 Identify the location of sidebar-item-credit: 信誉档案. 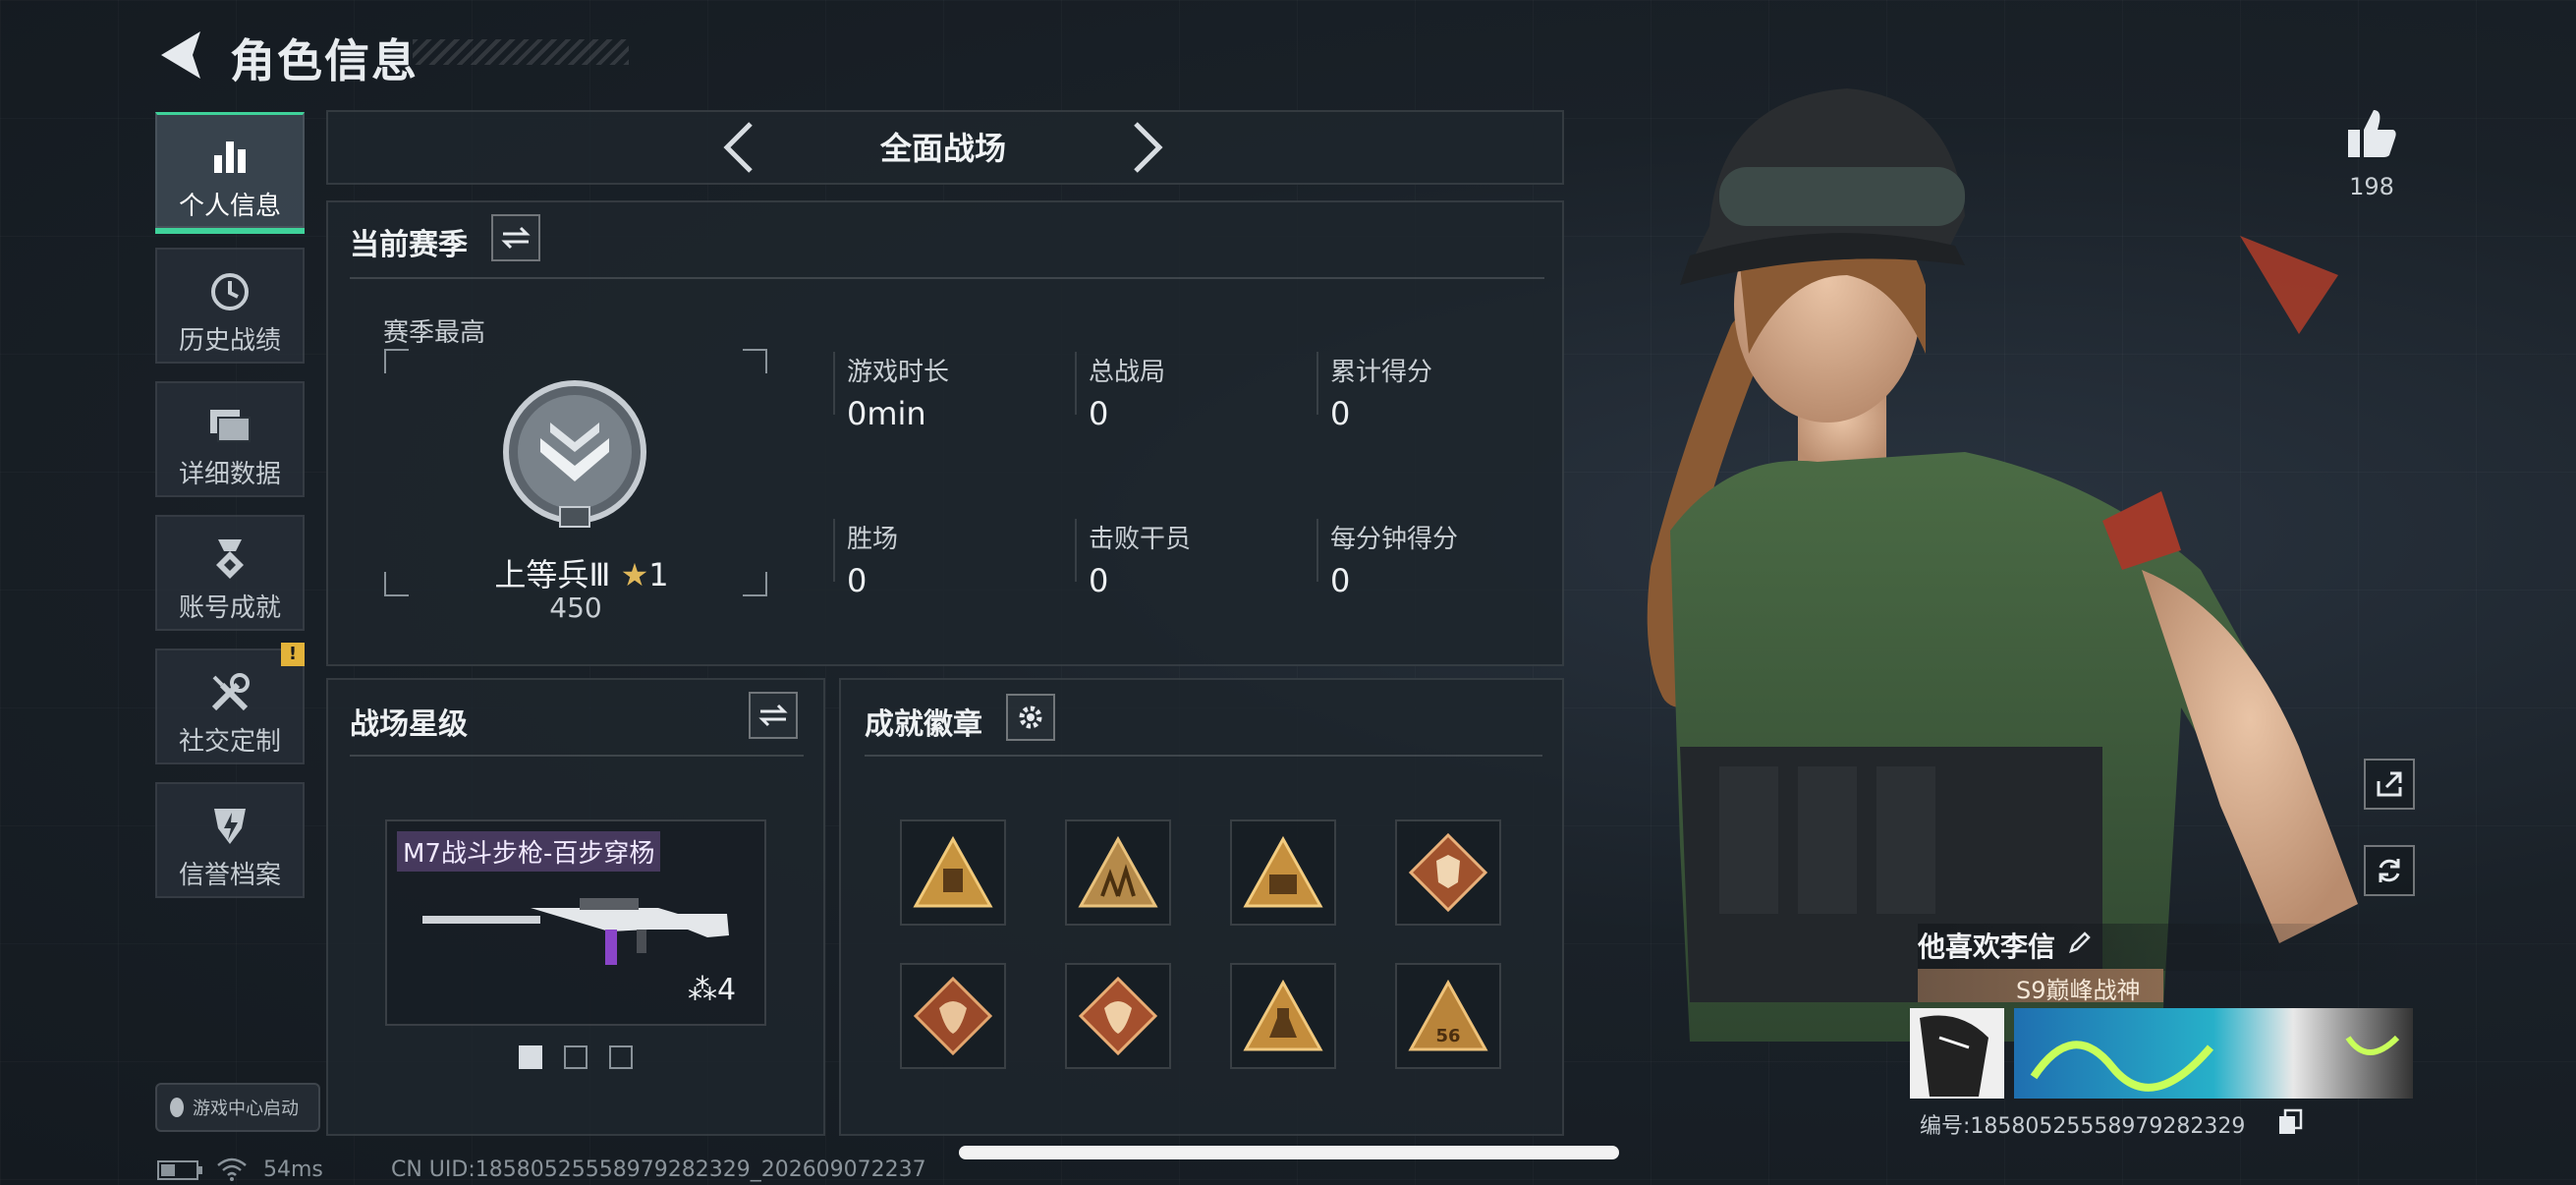
(230, 840).